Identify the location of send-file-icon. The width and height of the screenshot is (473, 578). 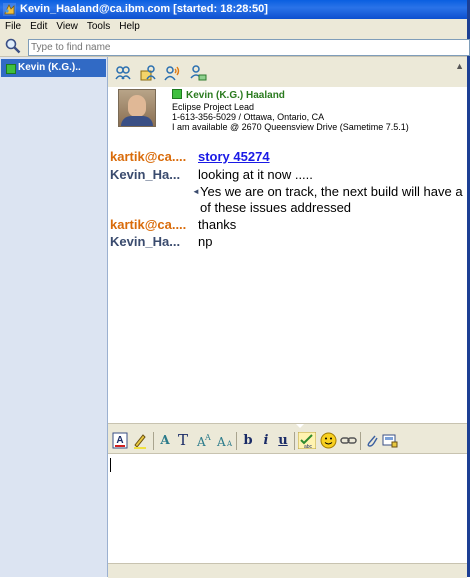
(148, 73).